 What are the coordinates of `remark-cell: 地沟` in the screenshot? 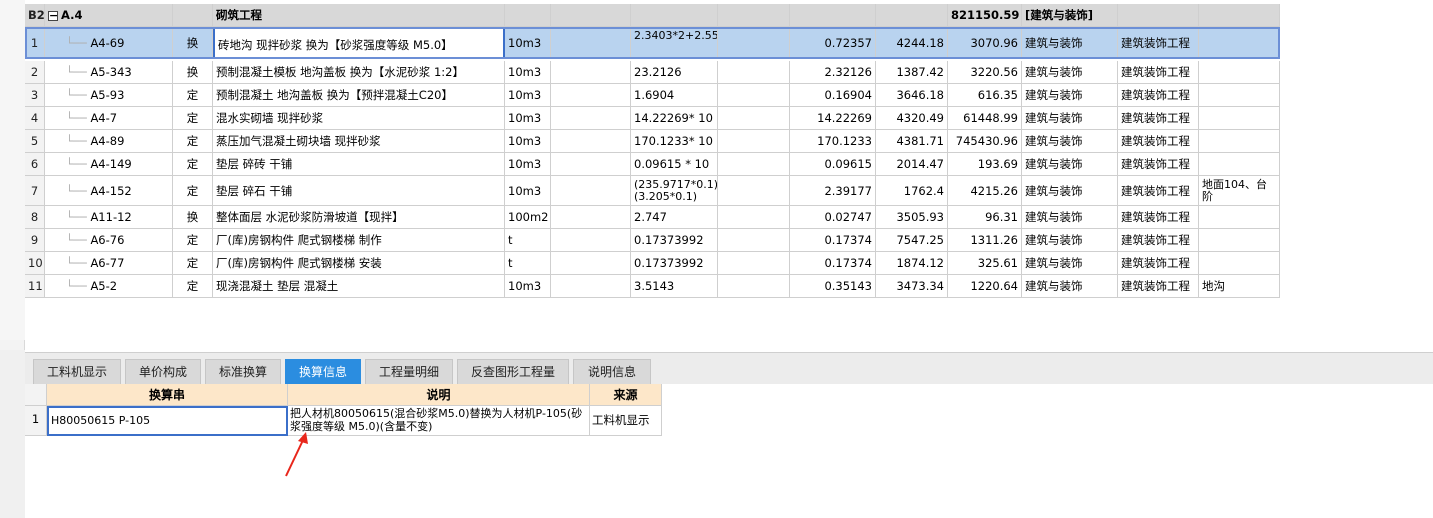 It's located at (1239, 286).